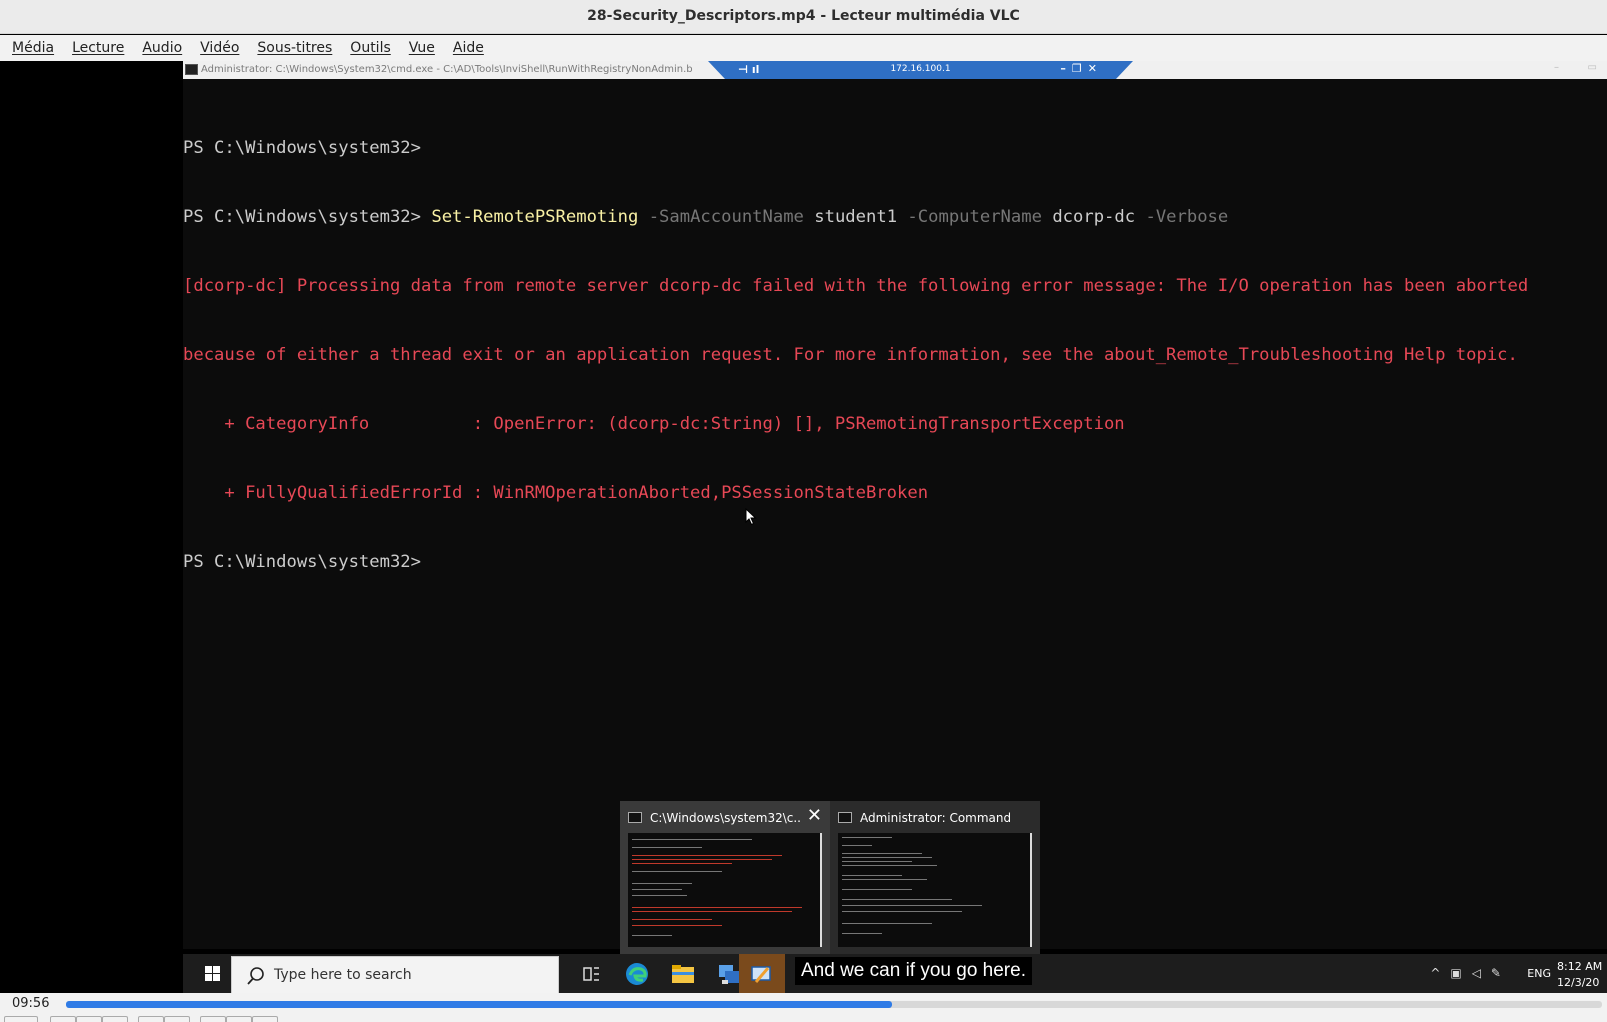 Image resolution: width=1607 pixels, height=1022 pixels. Describe the element at coordinates (535, 217) in the screenshot. I see `cmdlet: Set-RemotePSRemoting` at that location.